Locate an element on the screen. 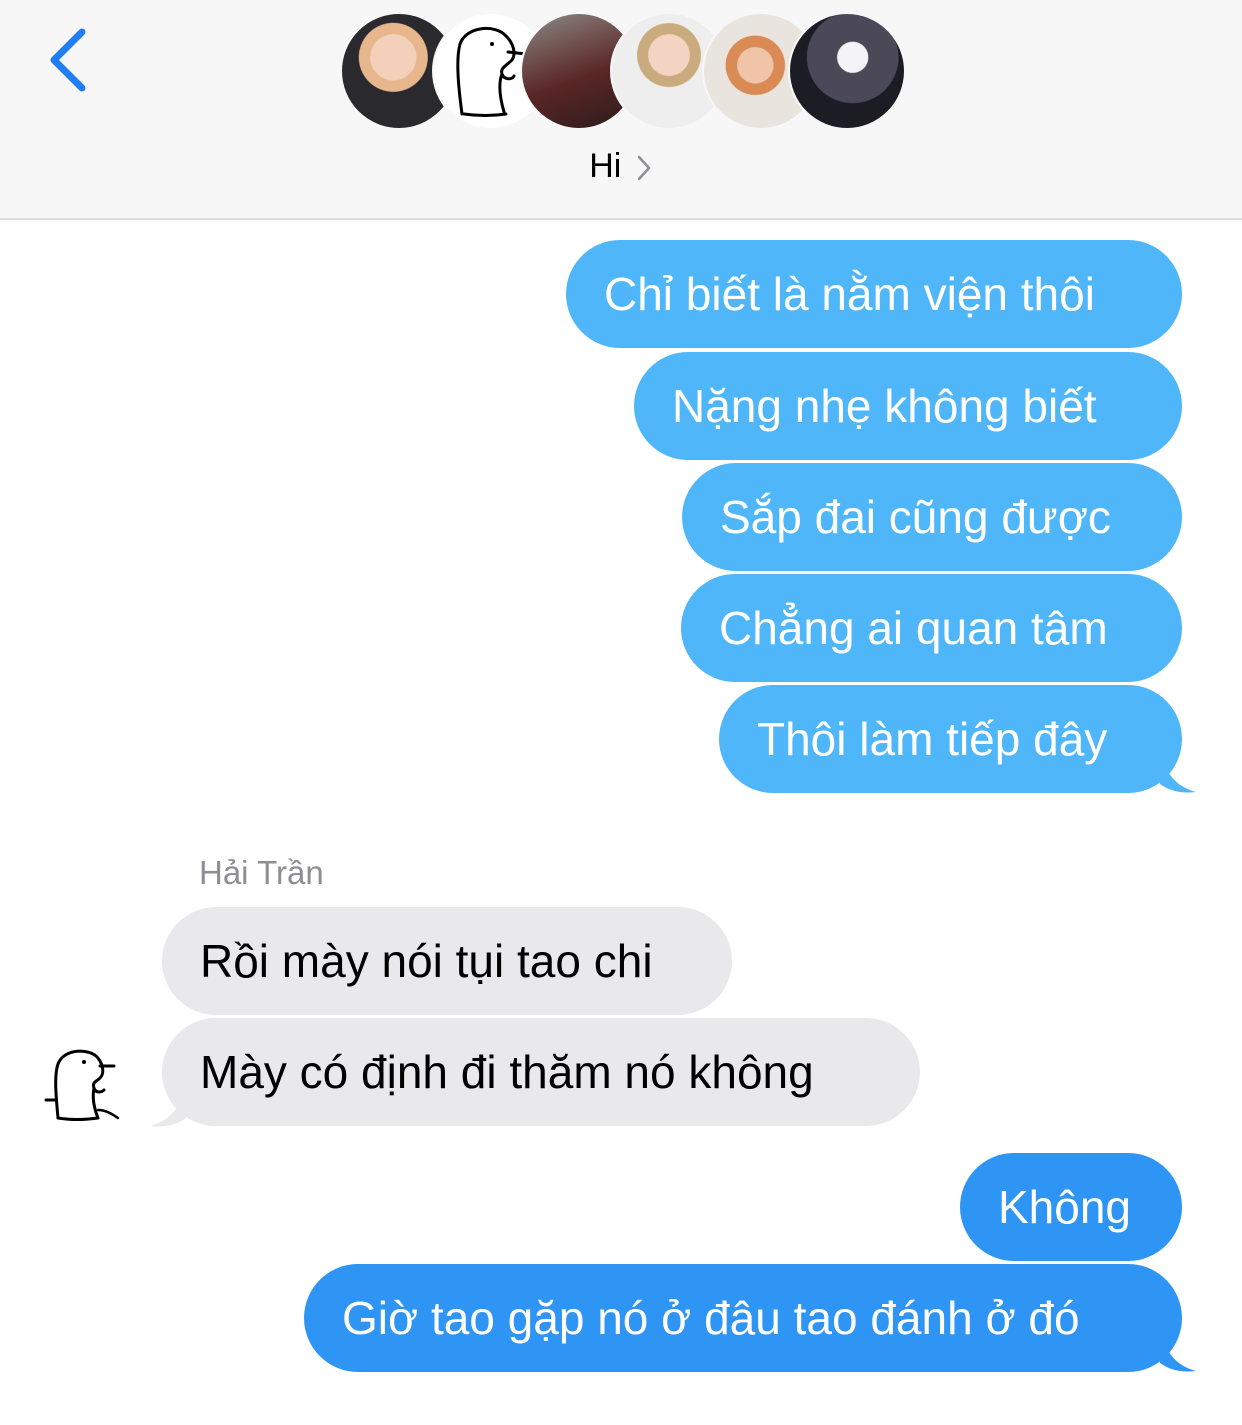  chevron-right-icon is located at coordinates (644, 168).